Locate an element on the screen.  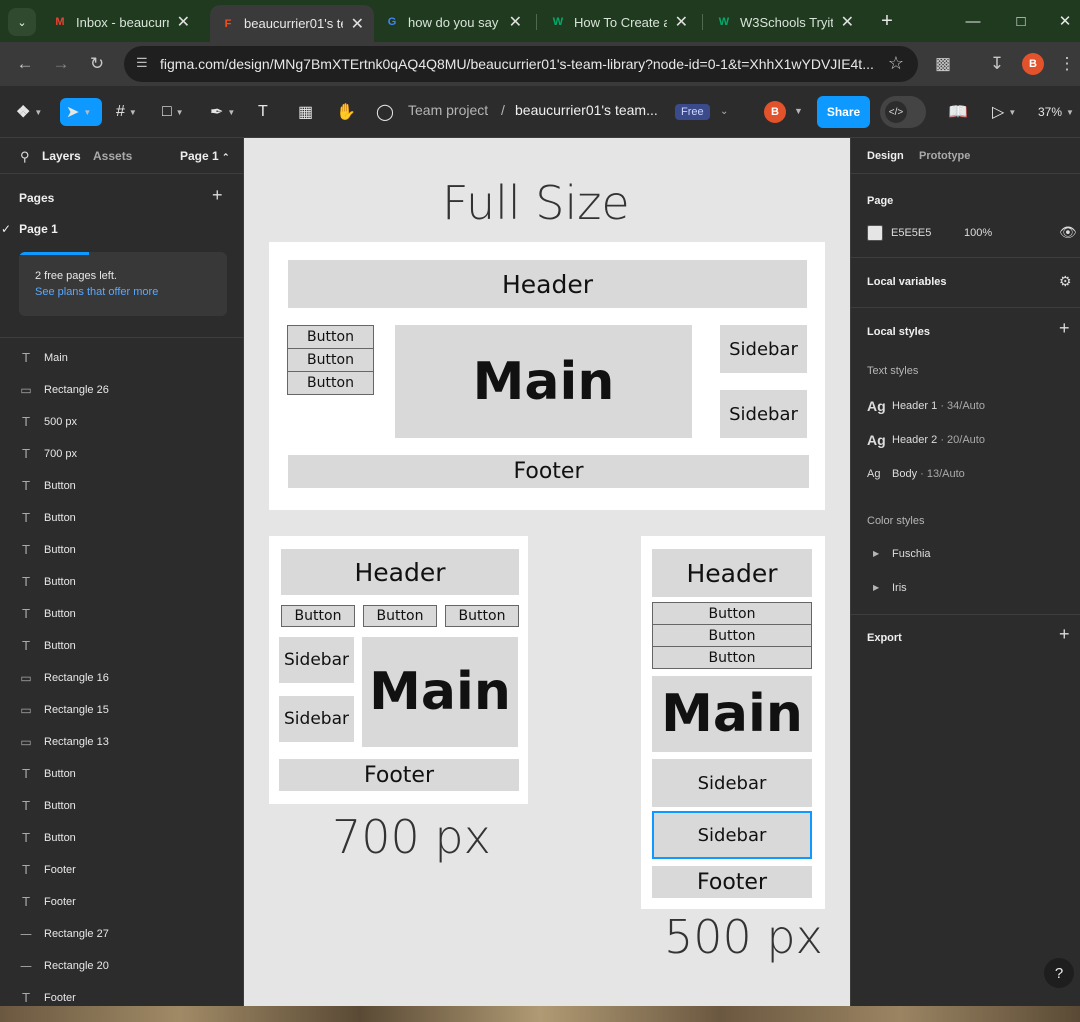
layer-row: ▭ Rectangle 16 is located at coordinates (121, 678).